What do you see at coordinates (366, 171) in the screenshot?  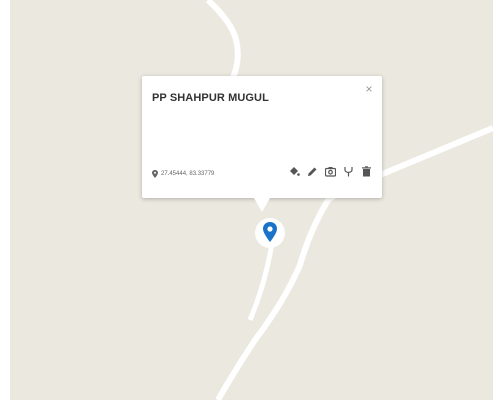 I see `trash-icon` at bounding box center [366, 171].